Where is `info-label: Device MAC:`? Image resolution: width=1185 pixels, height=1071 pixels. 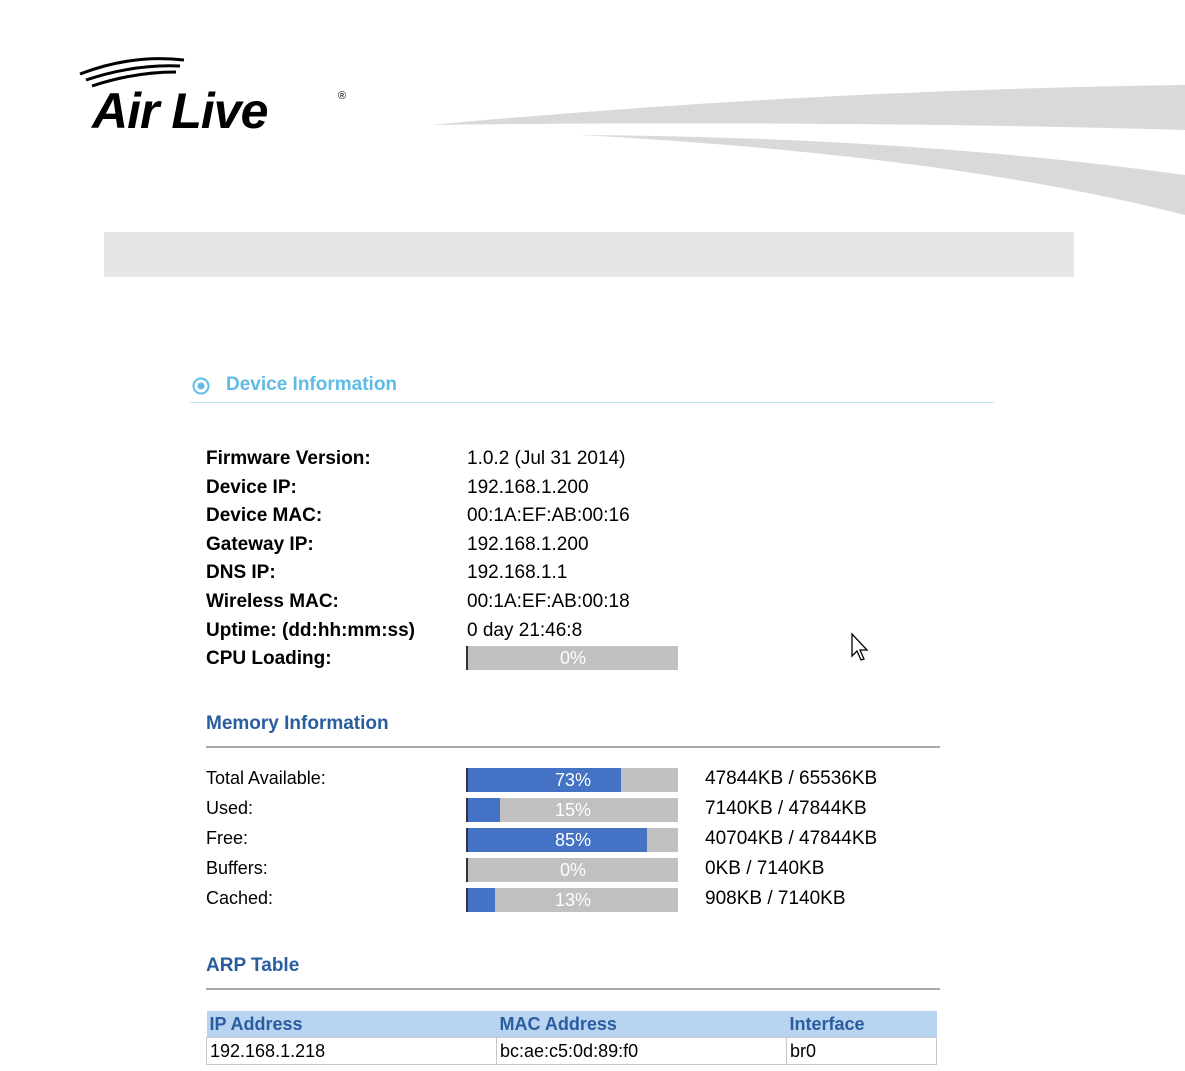
info-label: Device MAC: is located at coordinates (264, 515).